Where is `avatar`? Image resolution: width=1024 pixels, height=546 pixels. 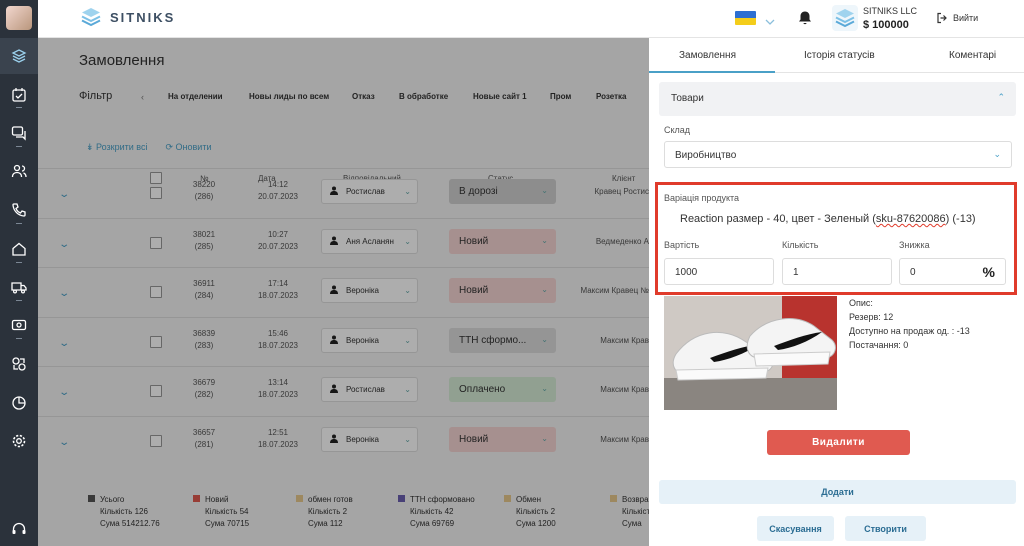
avatar is located at coordinates (19, 18).